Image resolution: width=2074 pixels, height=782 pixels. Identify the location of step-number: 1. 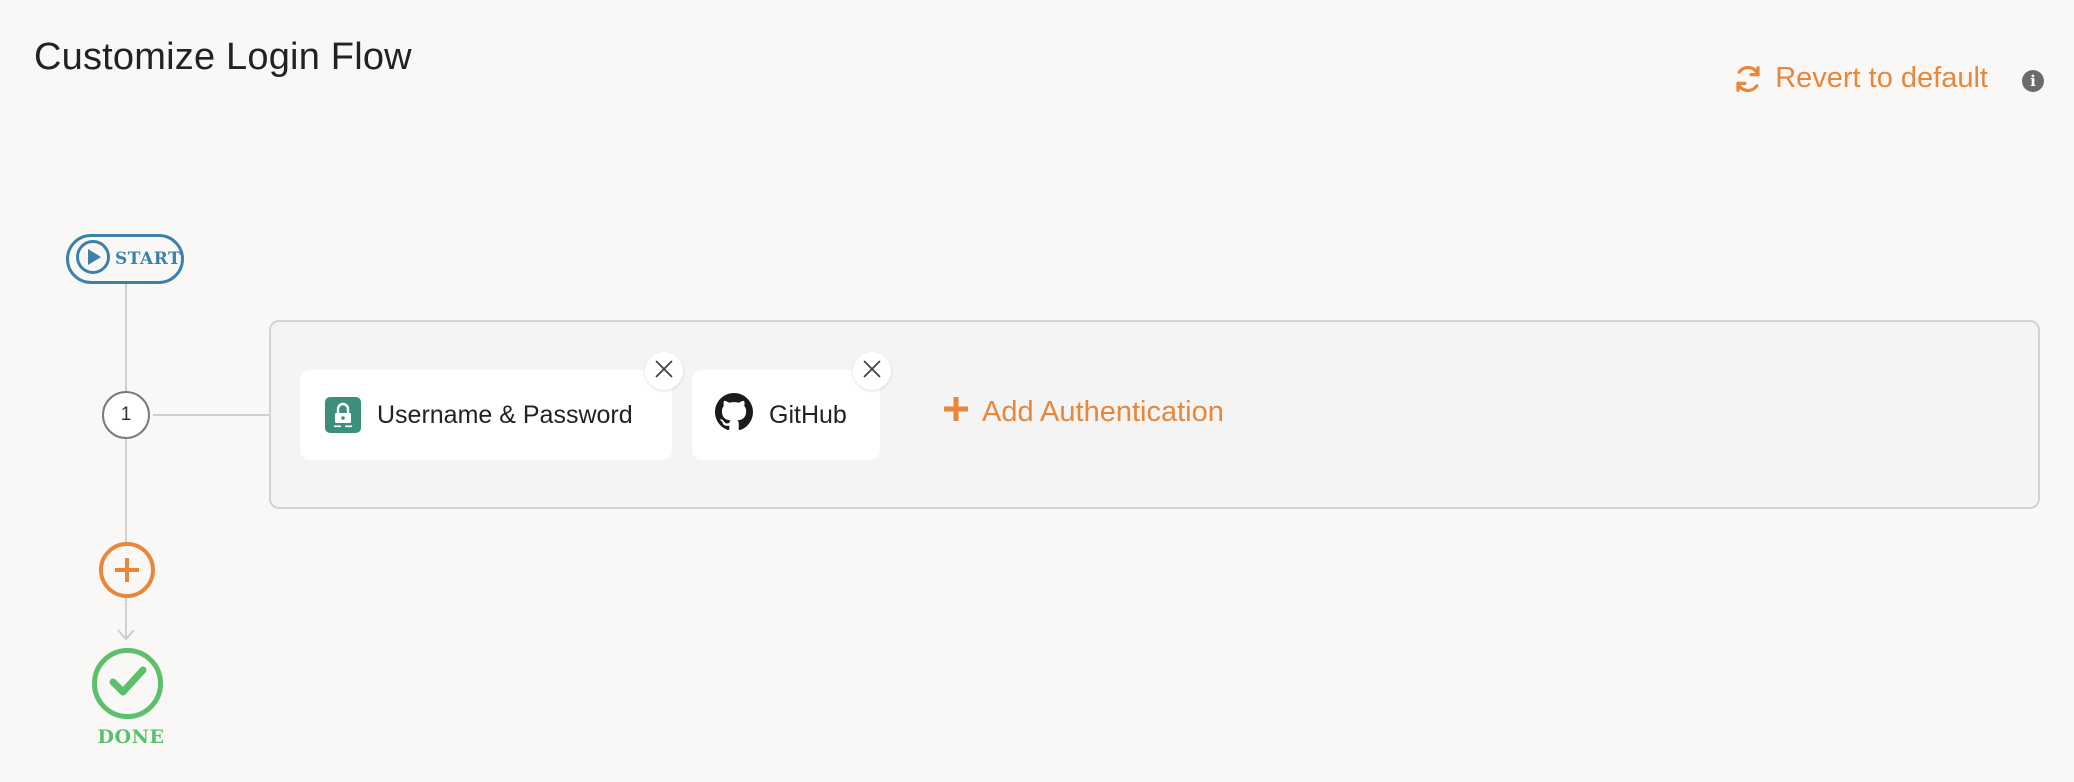
(126, 415).